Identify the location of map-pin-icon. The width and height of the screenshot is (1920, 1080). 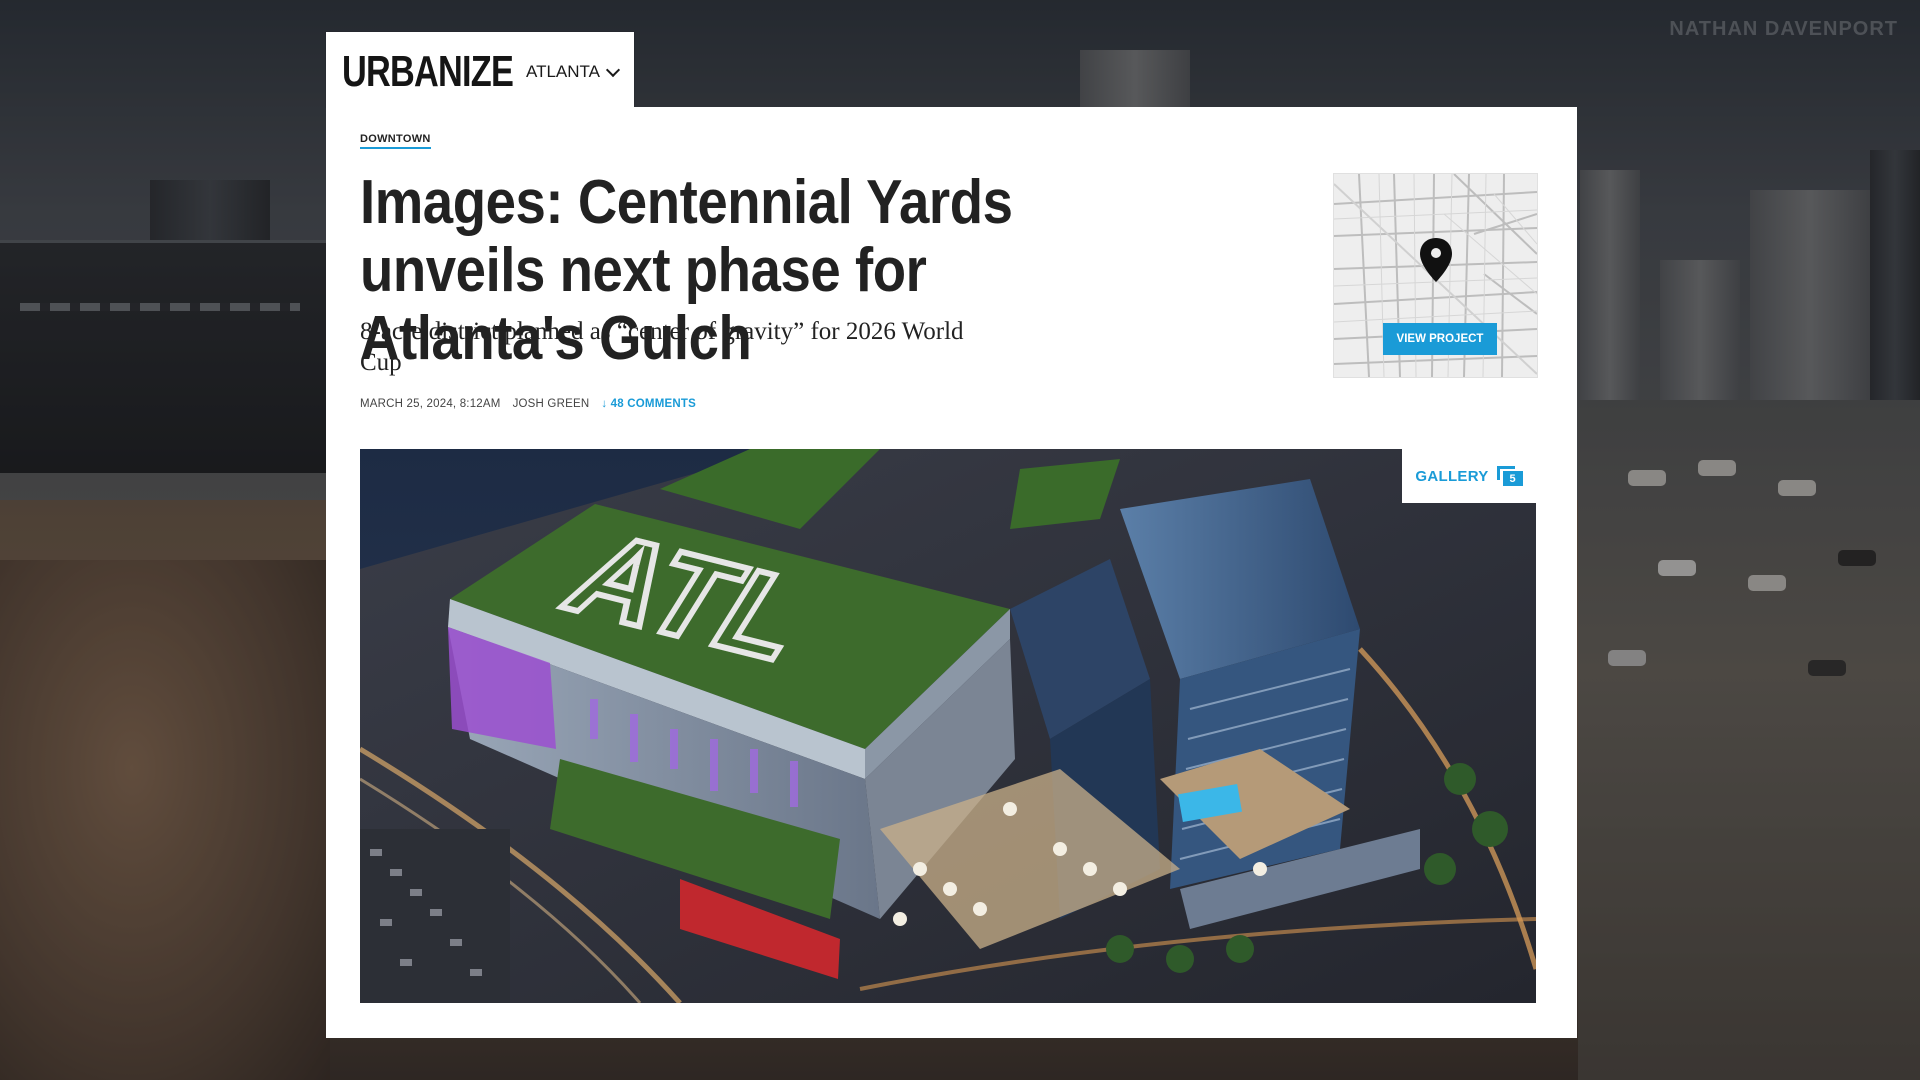
(1436, 260).